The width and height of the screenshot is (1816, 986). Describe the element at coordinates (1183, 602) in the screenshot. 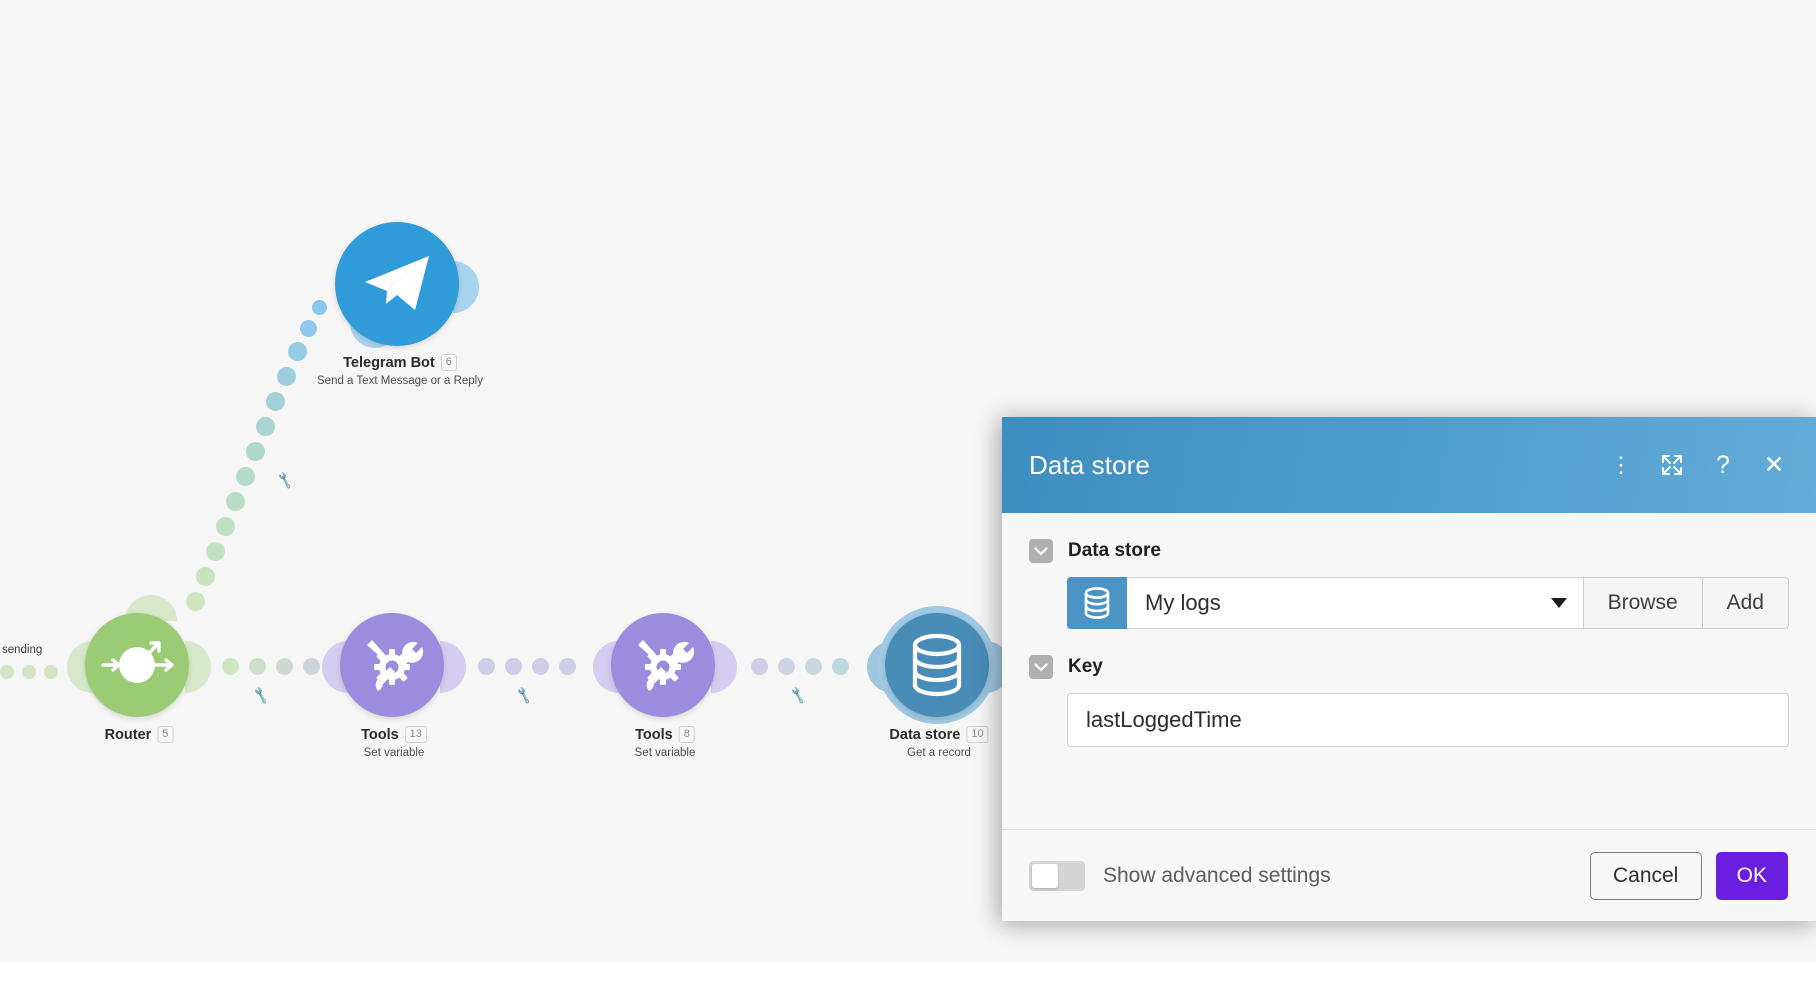

I see `data-store-selected-value: My logs` at that location.